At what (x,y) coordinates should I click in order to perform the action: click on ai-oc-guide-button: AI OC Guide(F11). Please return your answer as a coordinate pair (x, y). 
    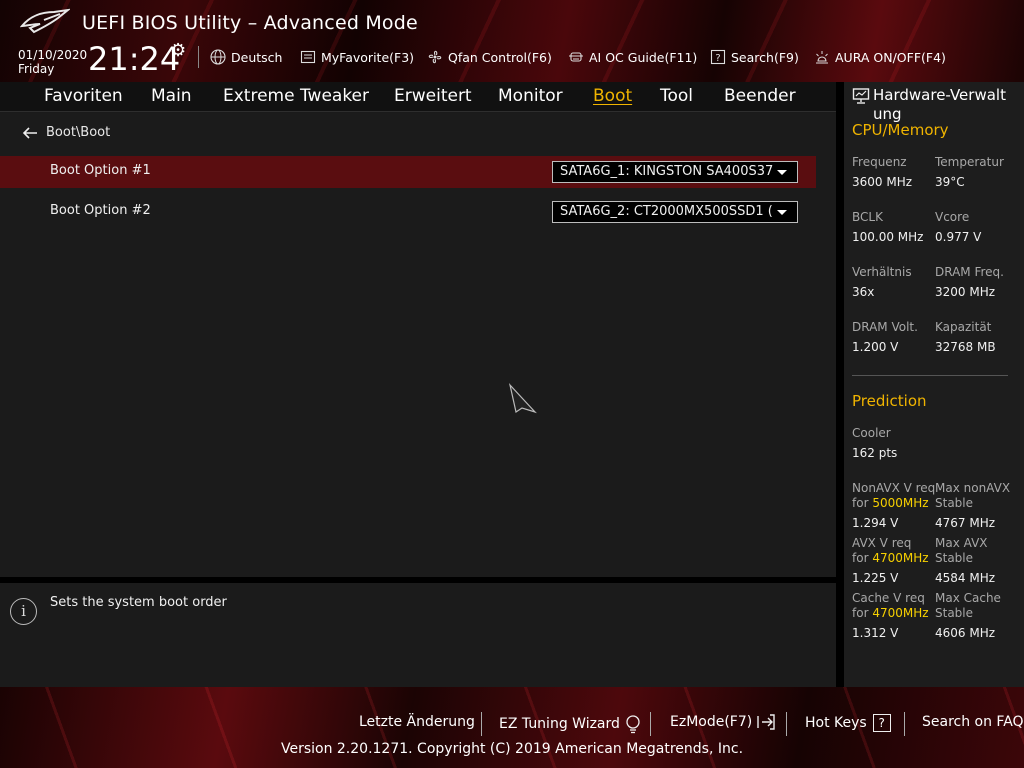
    Looking at the image, I should click on (632, 57).